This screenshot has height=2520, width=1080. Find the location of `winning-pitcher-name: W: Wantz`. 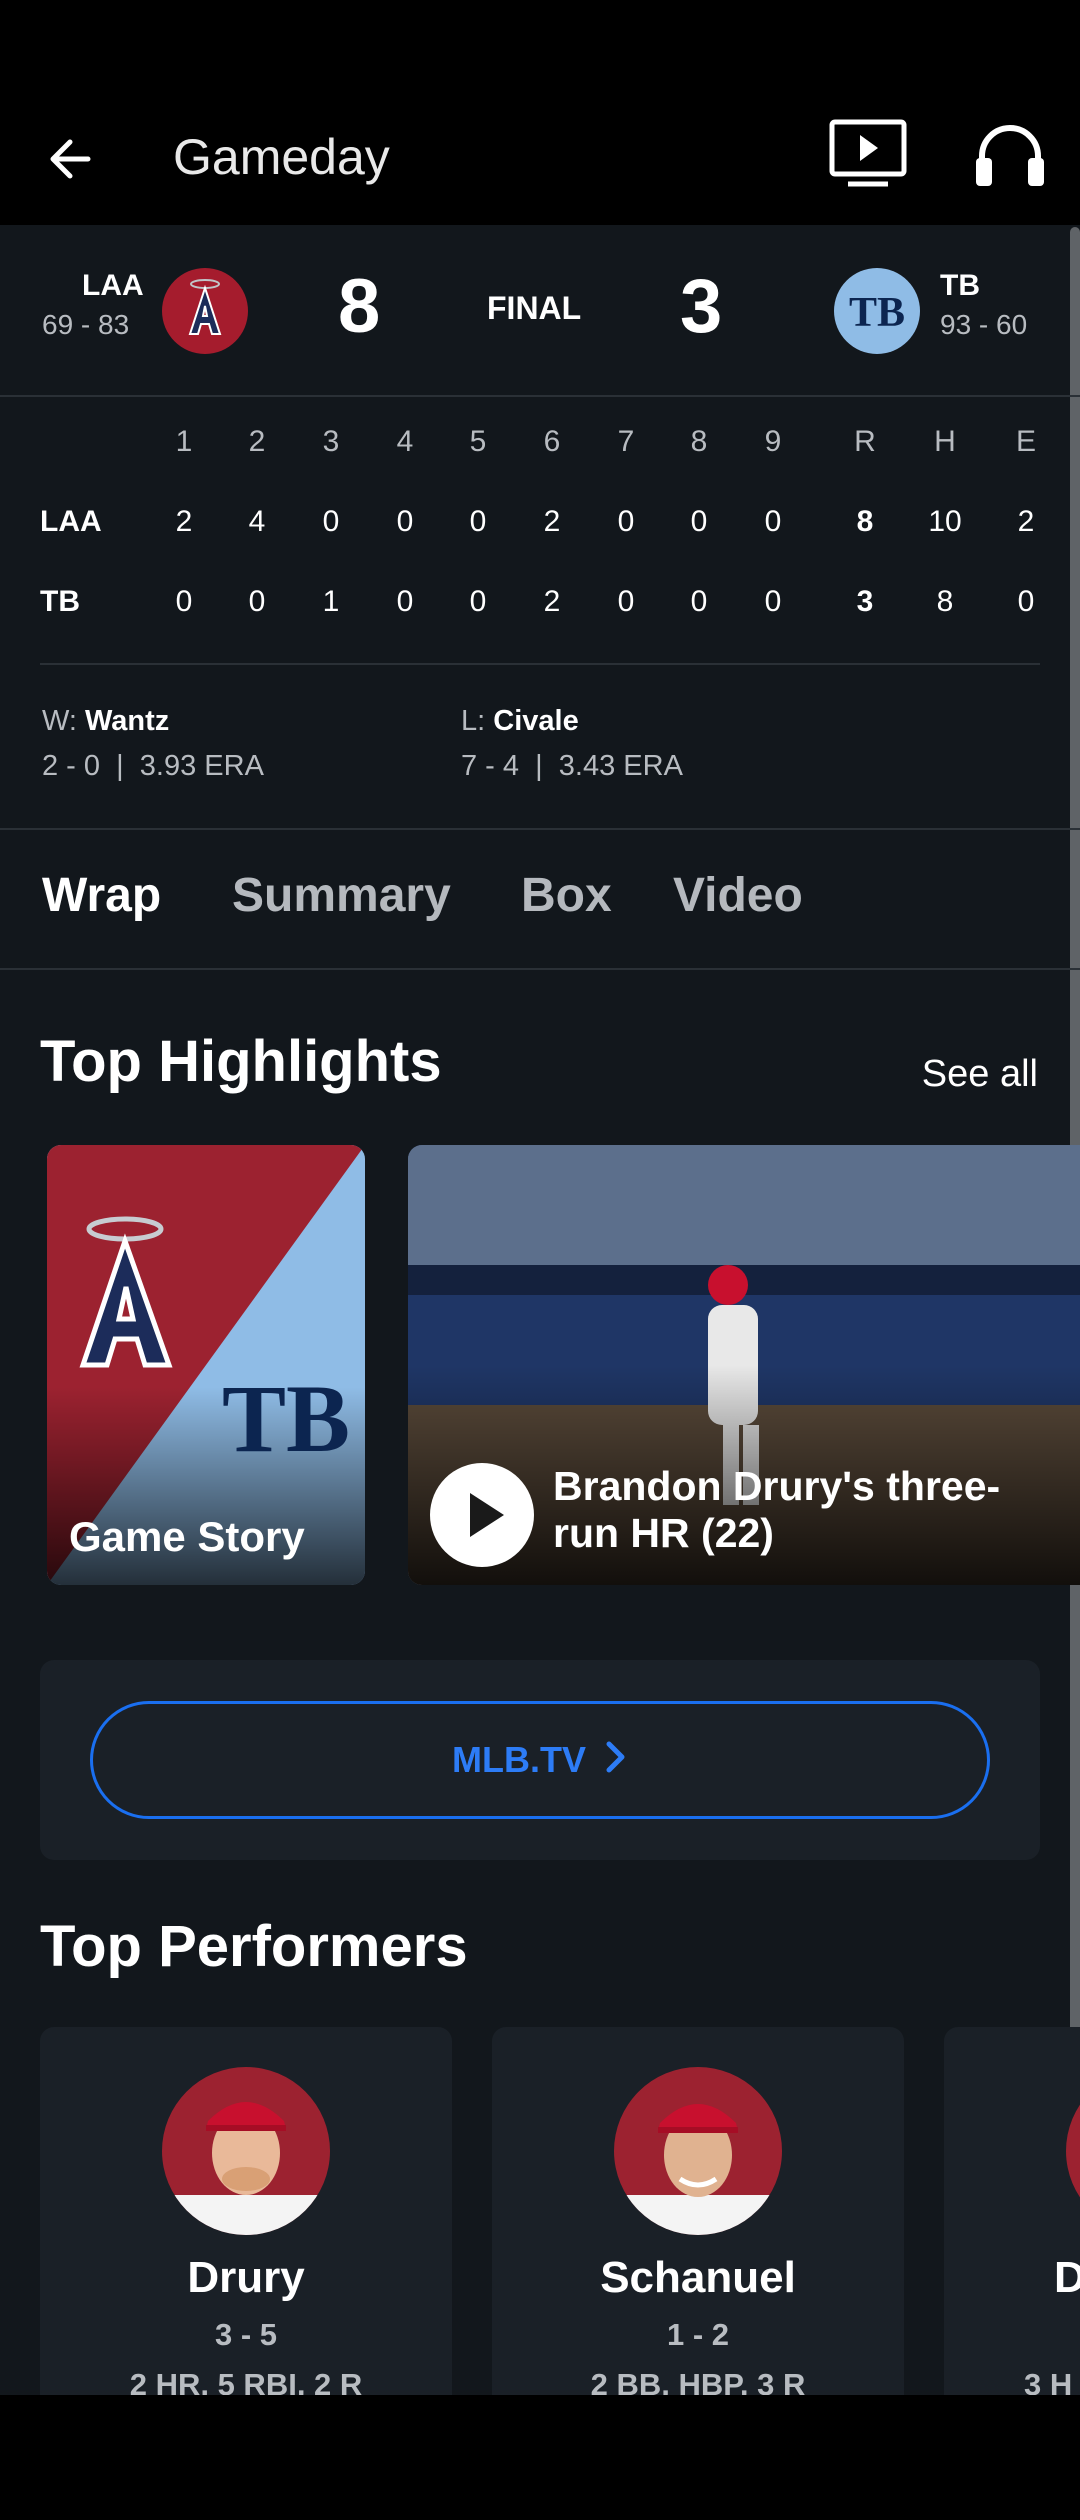

winning-pitcher-name: W: Wantz is located at coordinates (106, 721).